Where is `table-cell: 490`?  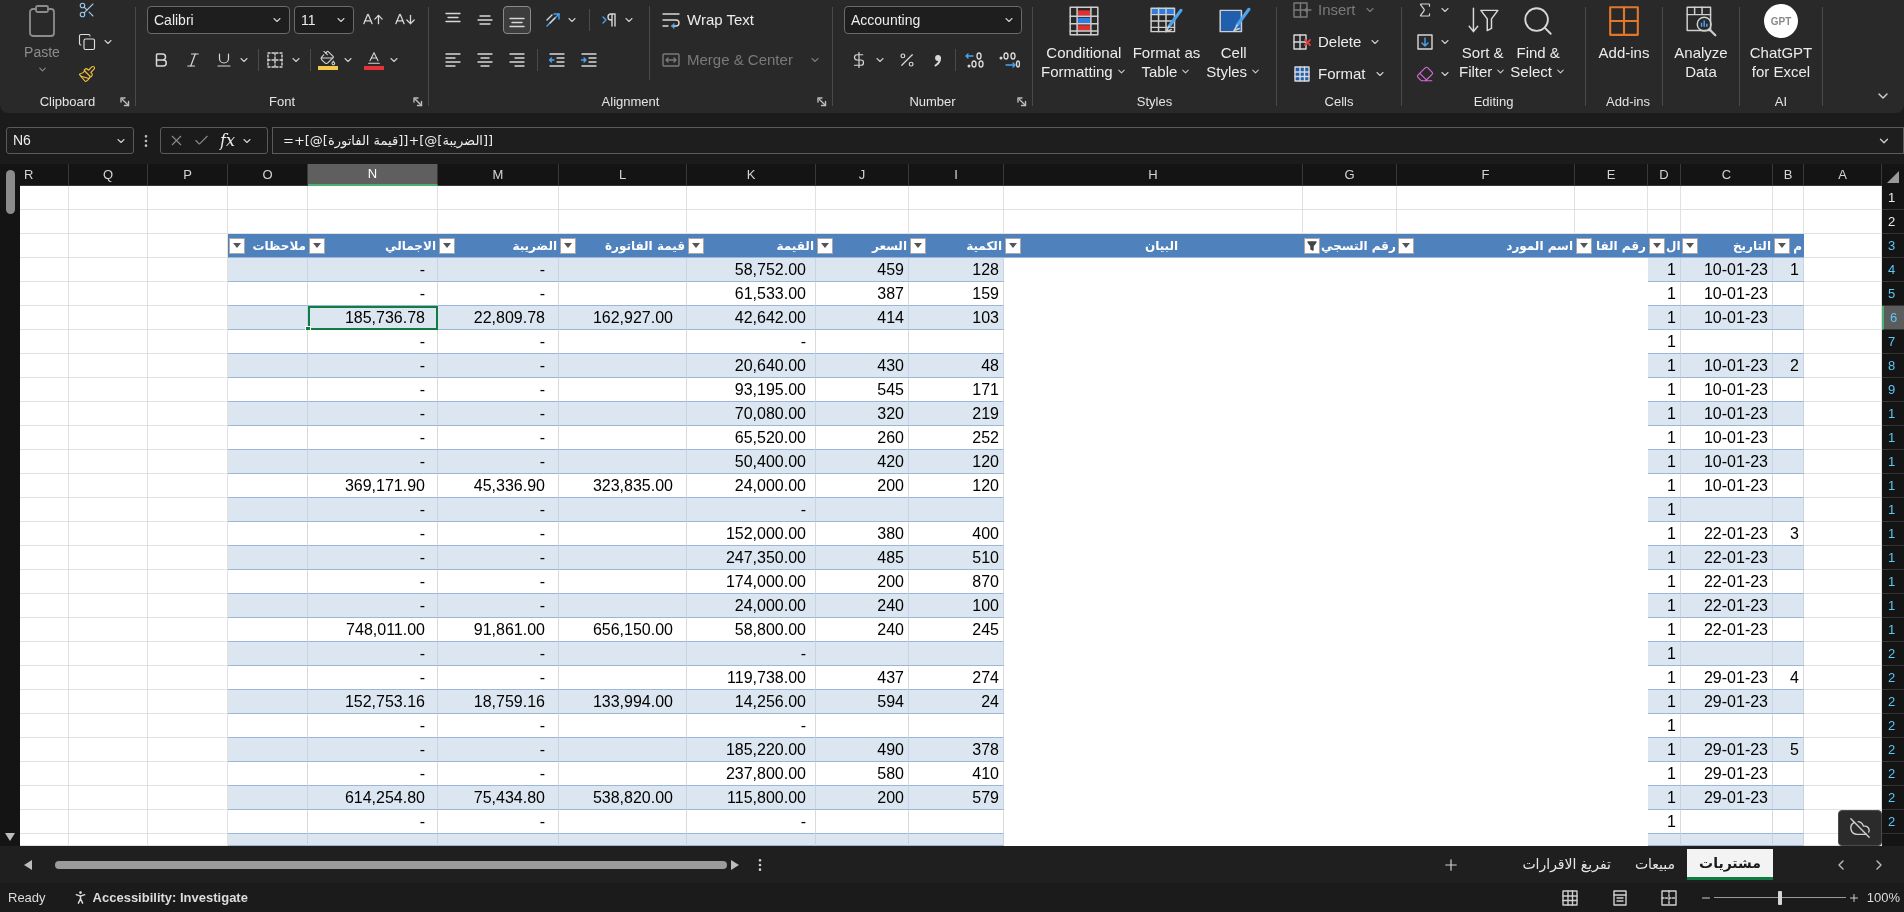
table-cell: 490 is located at coordinates (862, 750).